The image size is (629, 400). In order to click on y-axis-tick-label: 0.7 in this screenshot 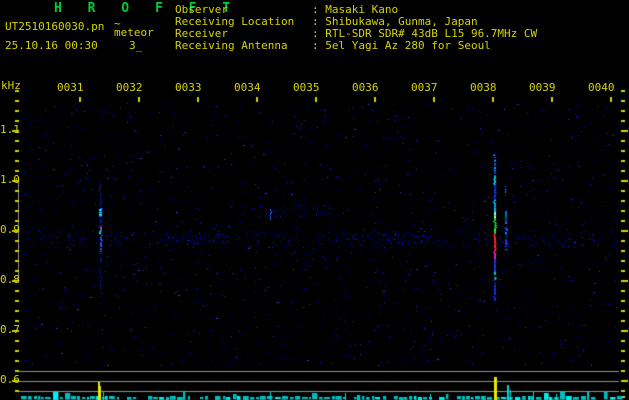, I will do `click(10, 329)`.